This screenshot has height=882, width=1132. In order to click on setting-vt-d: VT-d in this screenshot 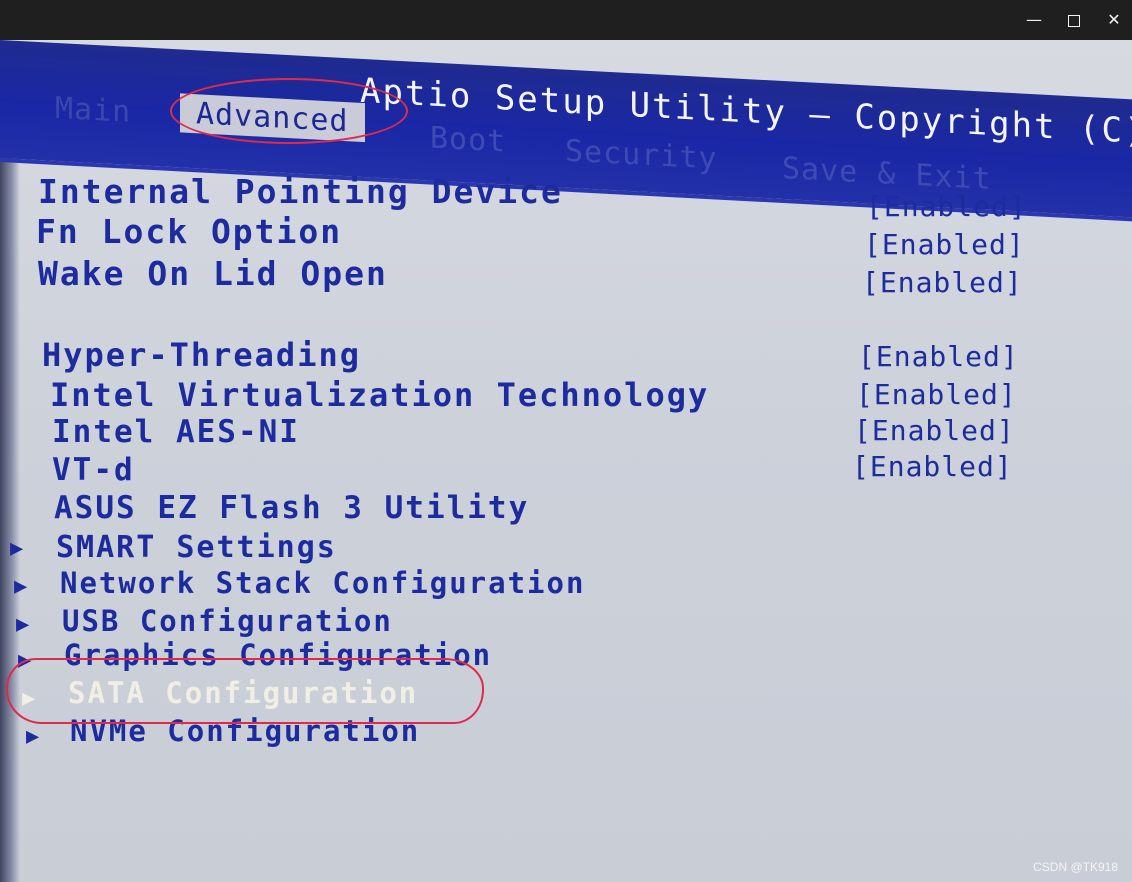, I will do `click(93, 470)`.